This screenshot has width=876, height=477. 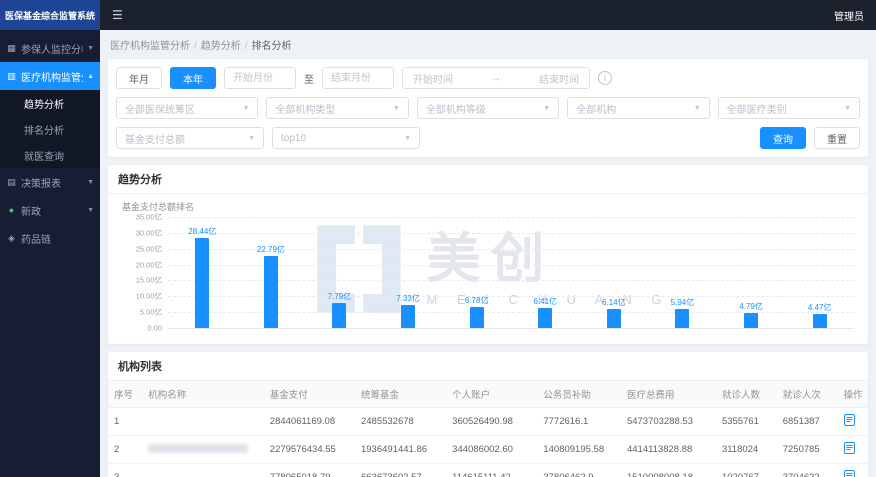 I want to click on hospital-icon: ▥, so click(x=11, y=75).